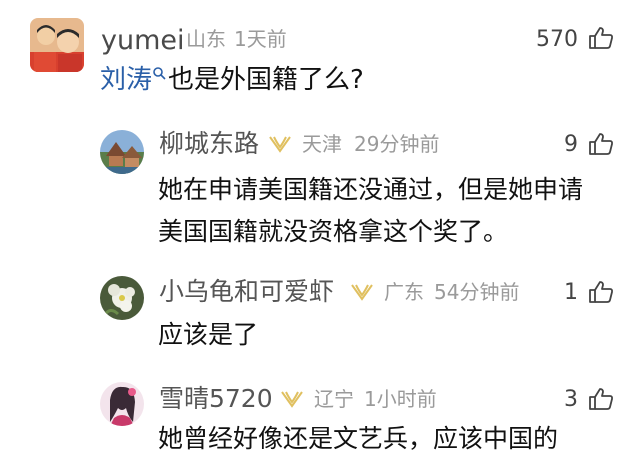 The width and height of the screenshot is (640, 453). I want to click on username: 雪晴5720, so click(216, 398).